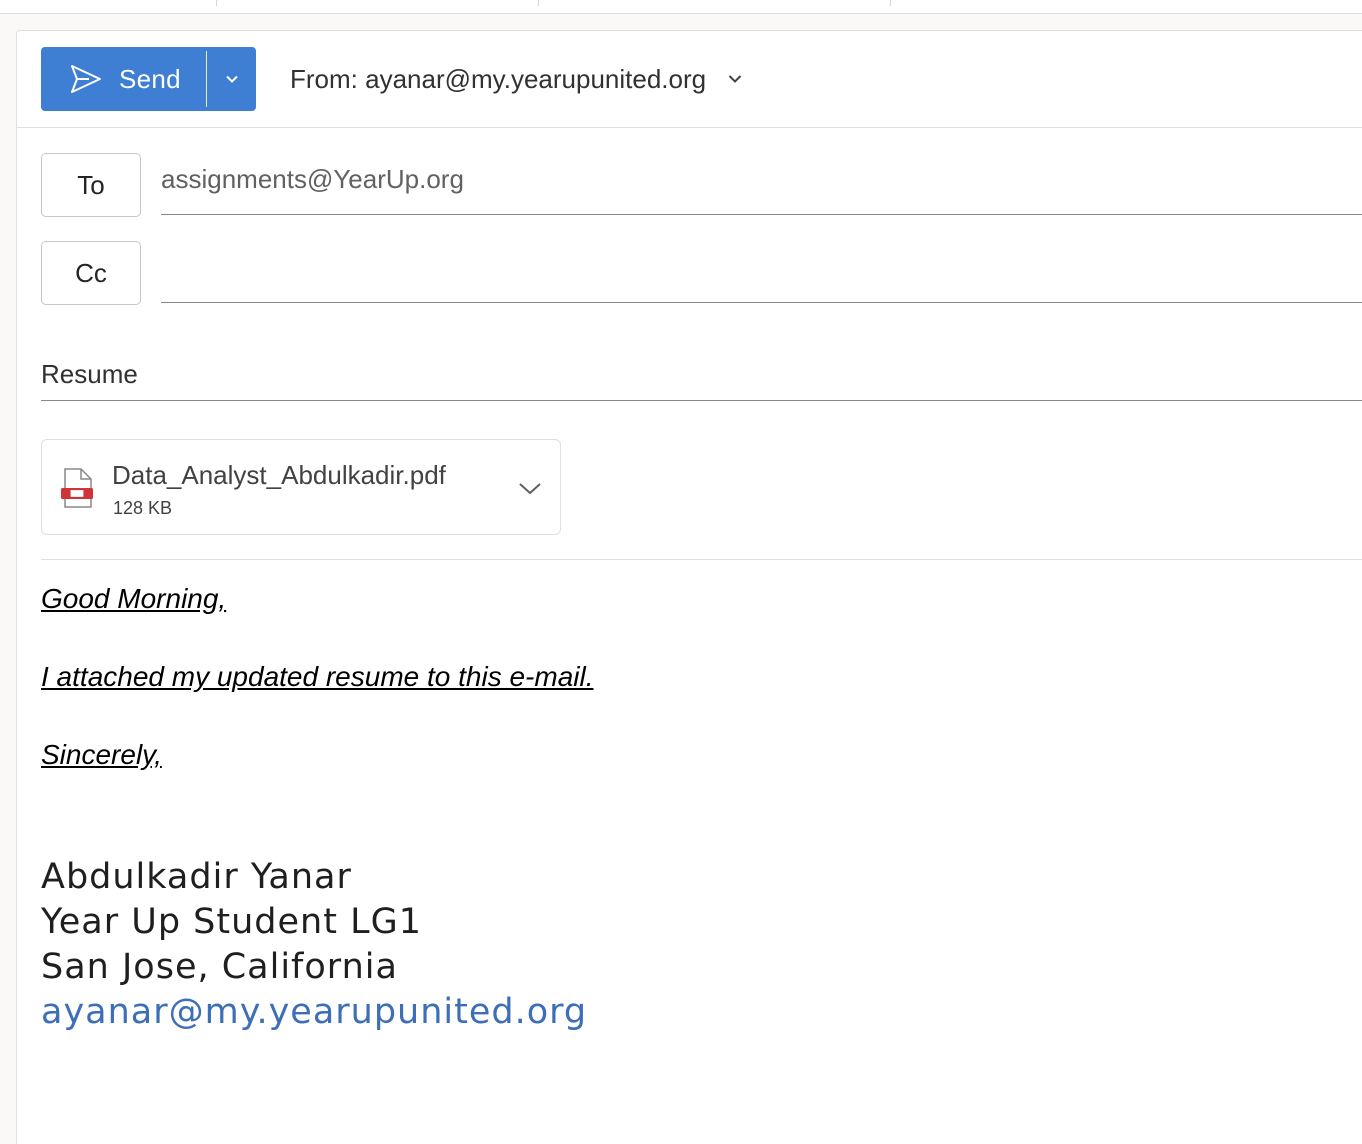  Describe the element at coordinates (689, 127) in the screenshot. I see `header-divider` at that location.